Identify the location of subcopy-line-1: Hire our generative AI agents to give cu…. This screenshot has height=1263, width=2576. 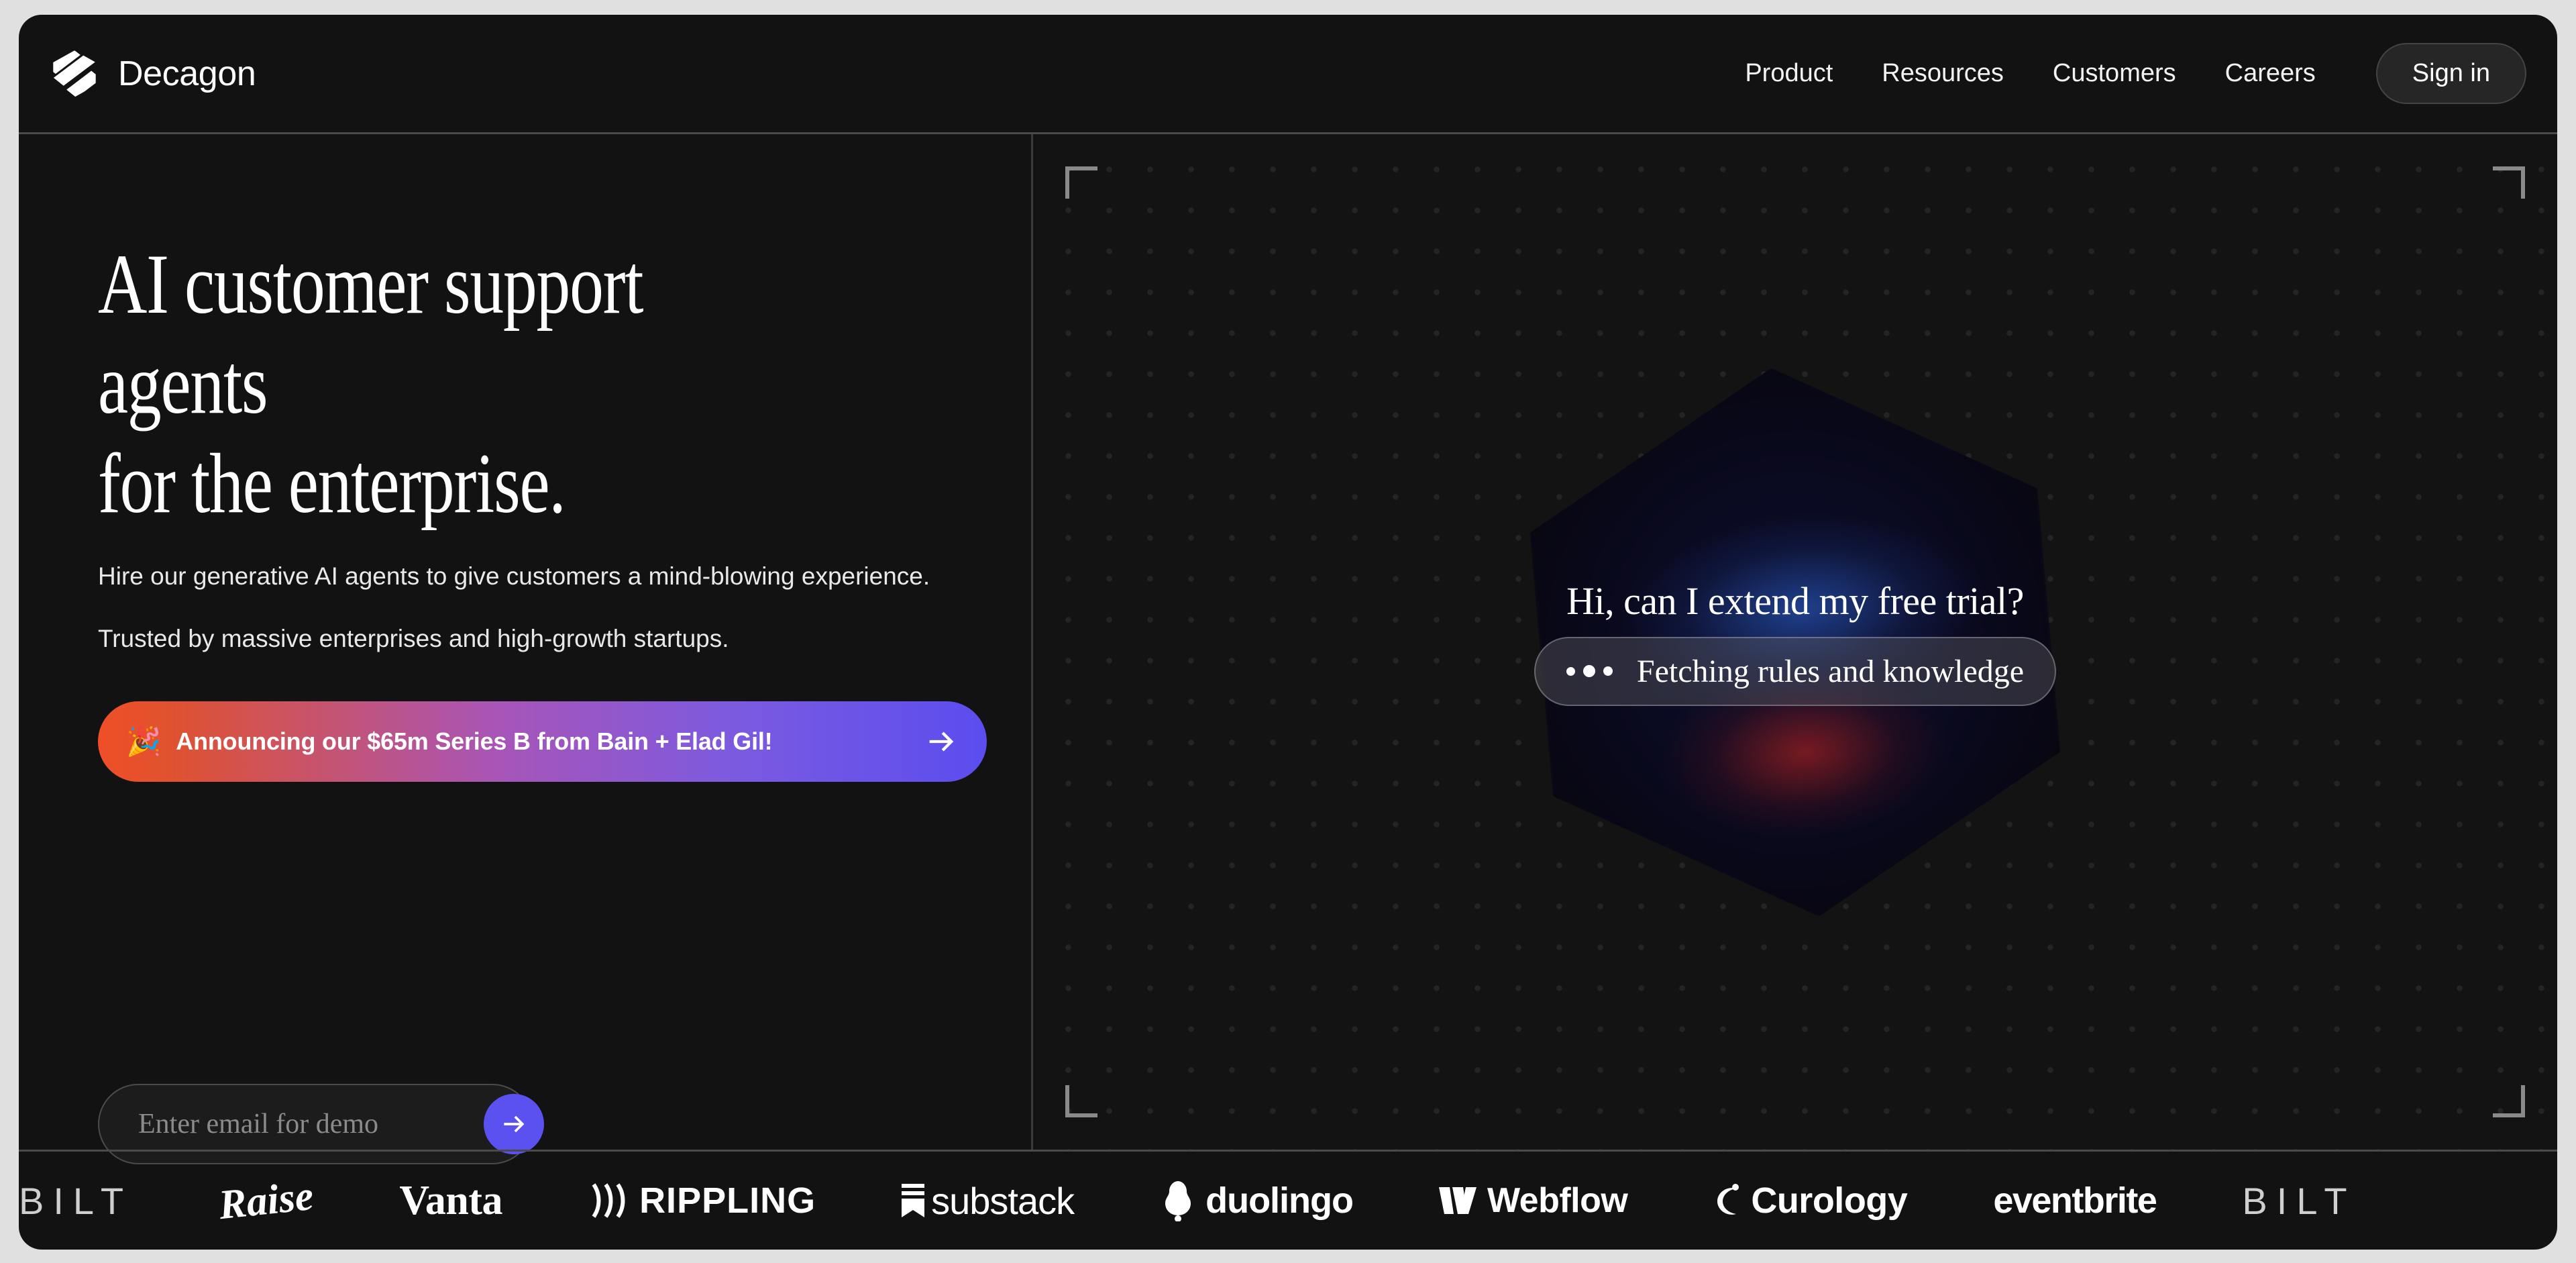
(514, 576).